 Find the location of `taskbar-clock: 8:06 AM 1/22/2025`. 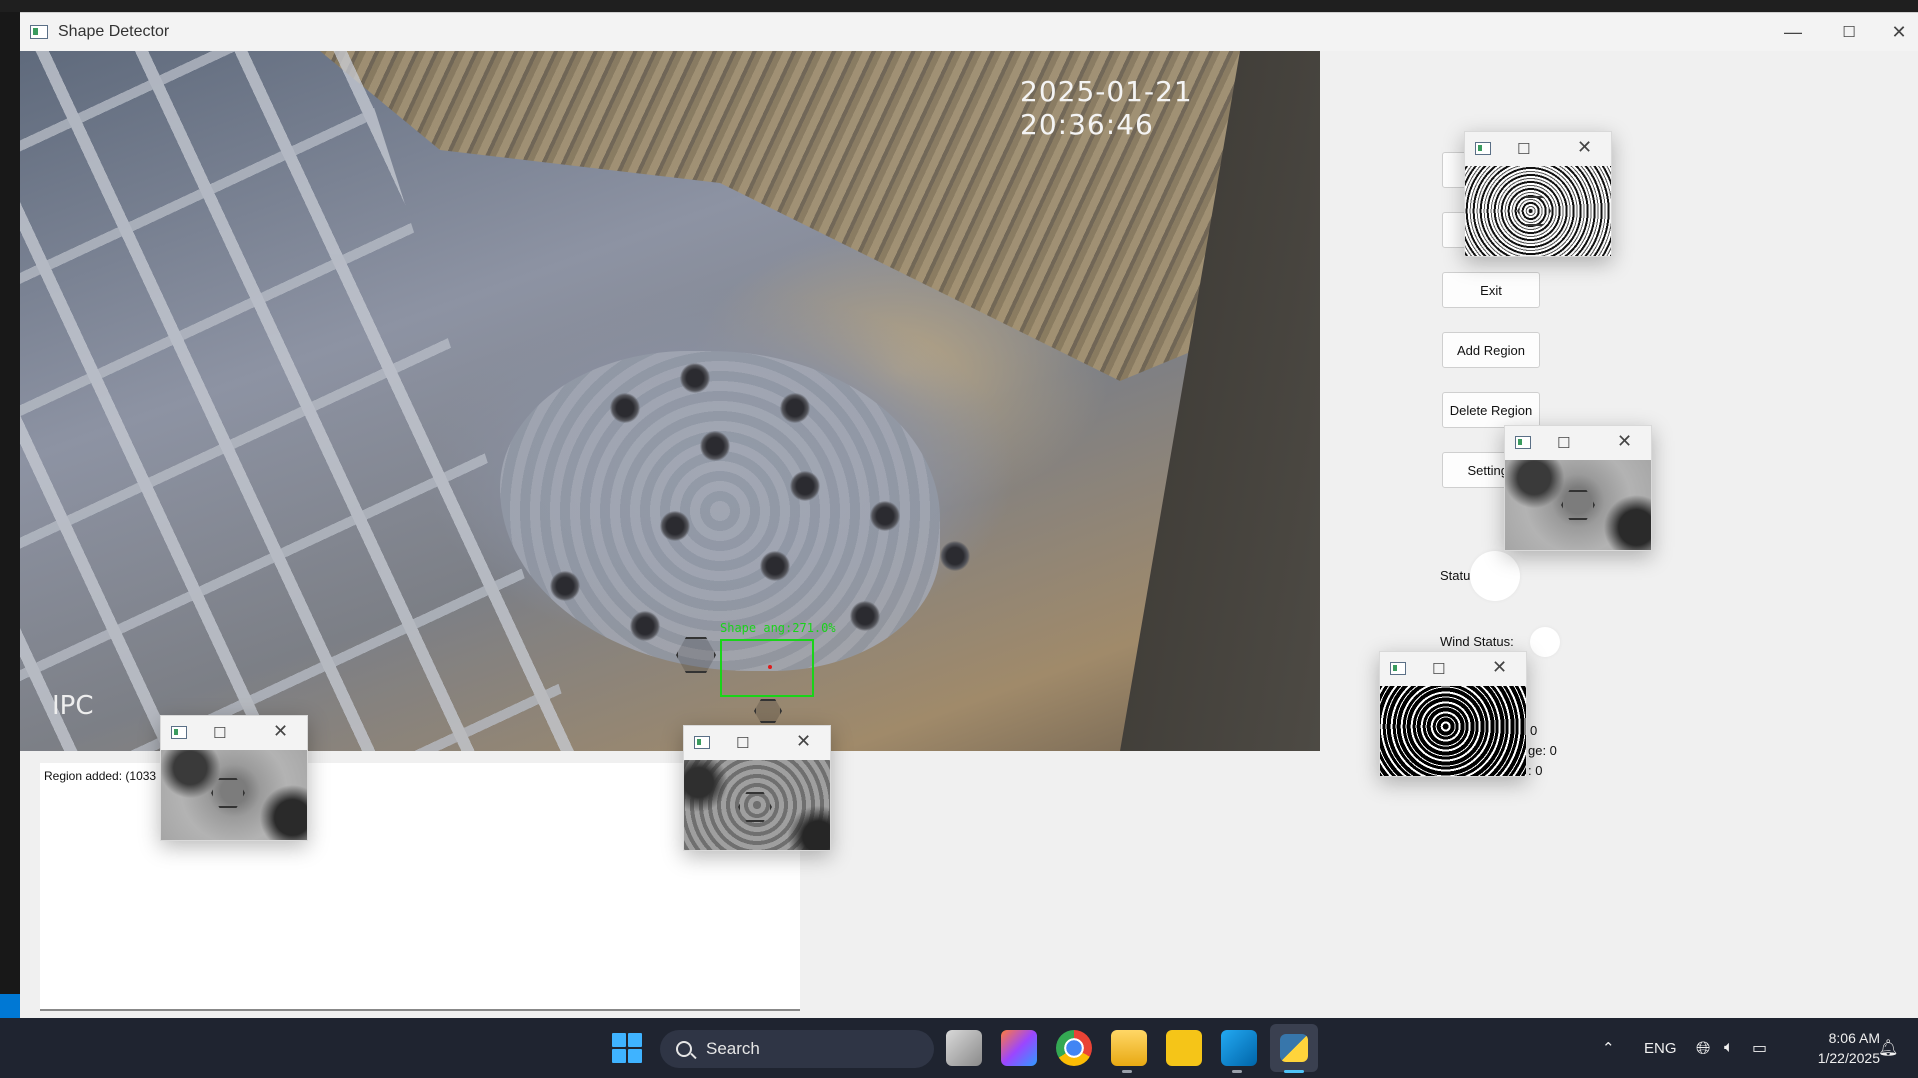

taskbar-clock: 8:06 AM 1/22/2025 is located at coordinates (1835, 1048).